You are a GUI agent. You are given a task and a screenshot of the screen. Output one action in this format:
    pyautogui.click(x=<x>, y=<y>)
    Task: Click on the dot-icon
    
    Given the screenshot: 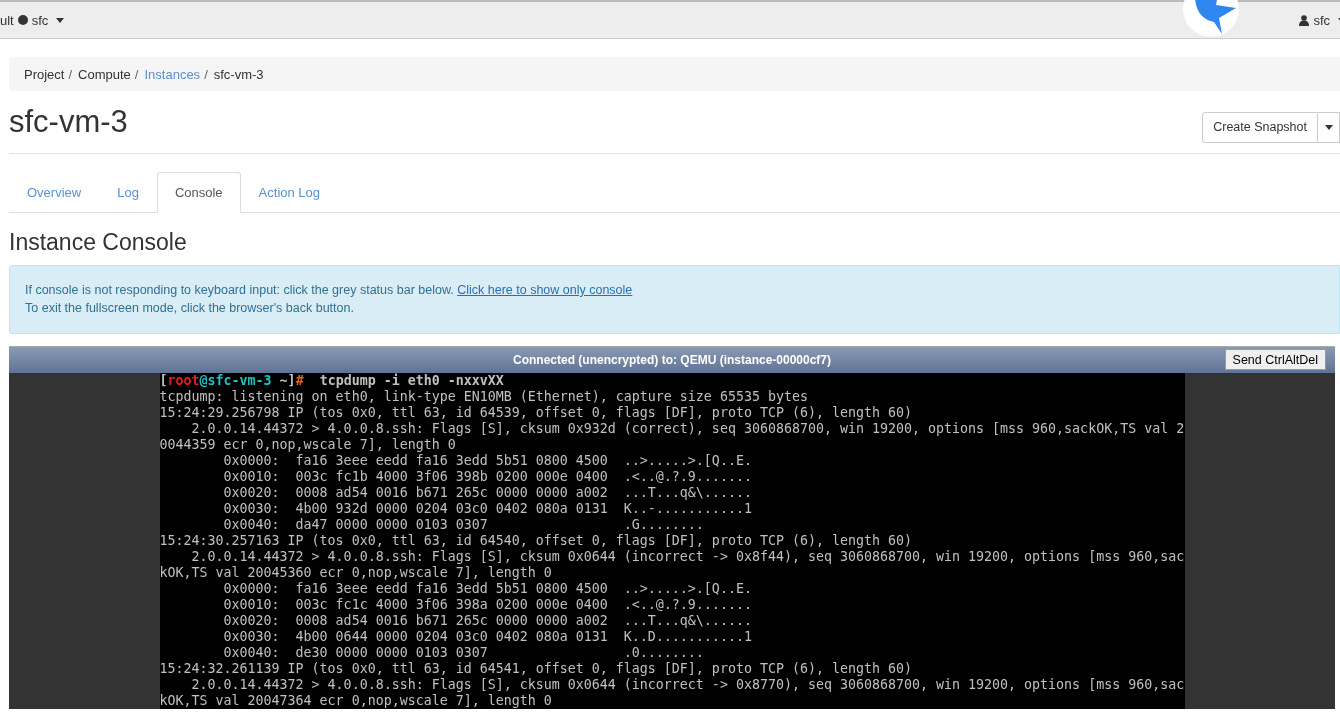 What is the action you would take?
    pyautogui.click(x=22, y=20)
    